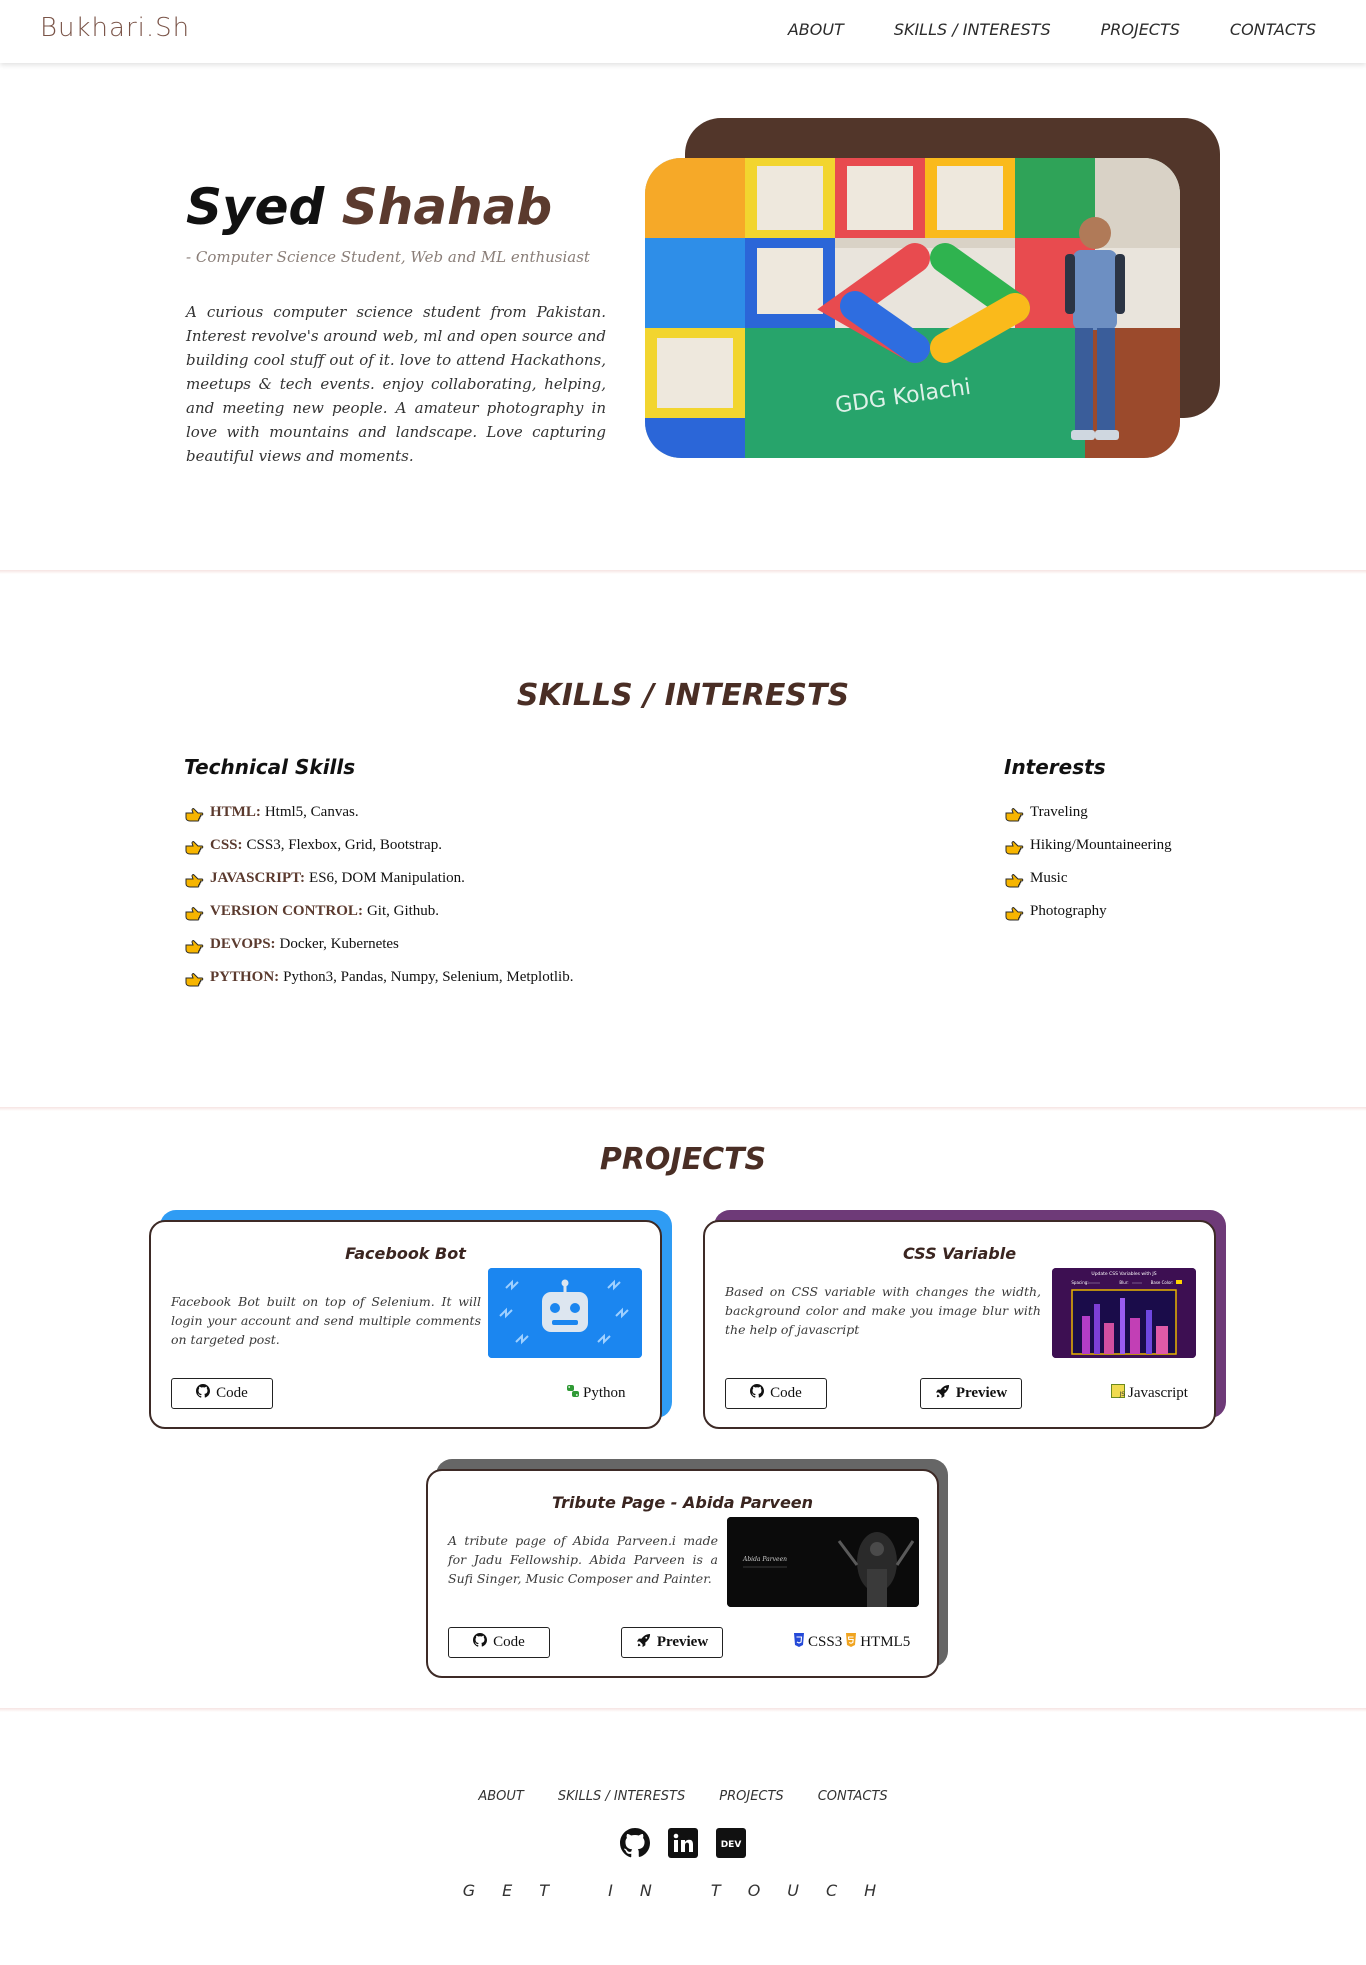  I want to click on python-icon, so click(573, 1393).